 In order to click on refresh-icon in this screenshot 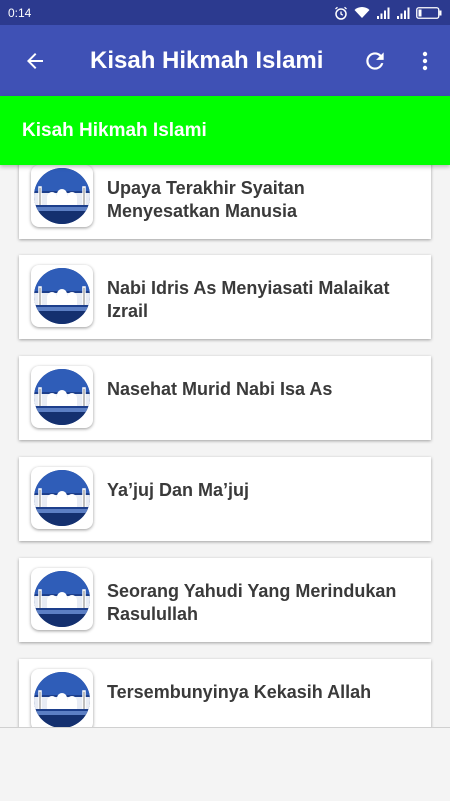, I will do `click(375, 60)`.